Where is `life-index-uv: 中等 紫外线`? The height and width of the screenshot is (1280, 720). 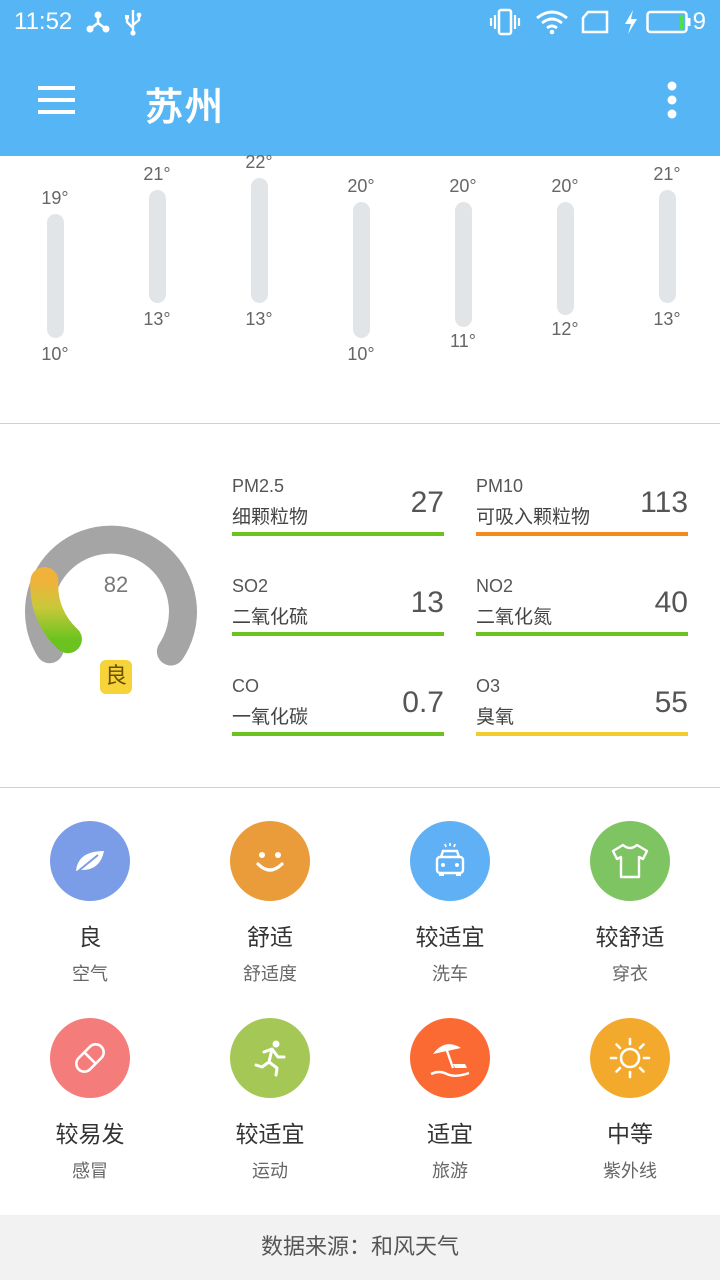 life-index-uv: 中等 紫外线 is located at coordinates (630, 1083).